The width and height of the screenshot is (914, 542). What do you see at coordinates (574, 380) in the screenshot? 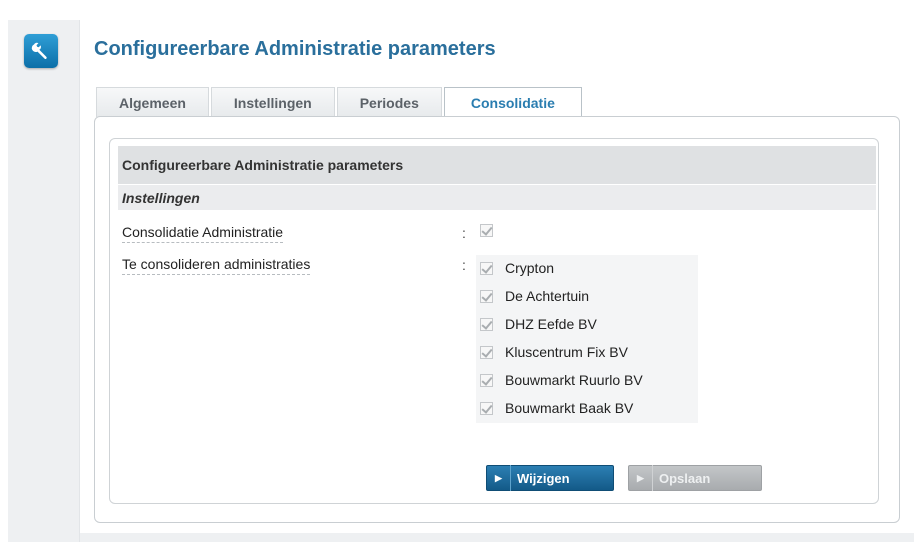
I see `list-item-label: Bouwmarkt Ruurlo BV` at bounding box center [574, 380].